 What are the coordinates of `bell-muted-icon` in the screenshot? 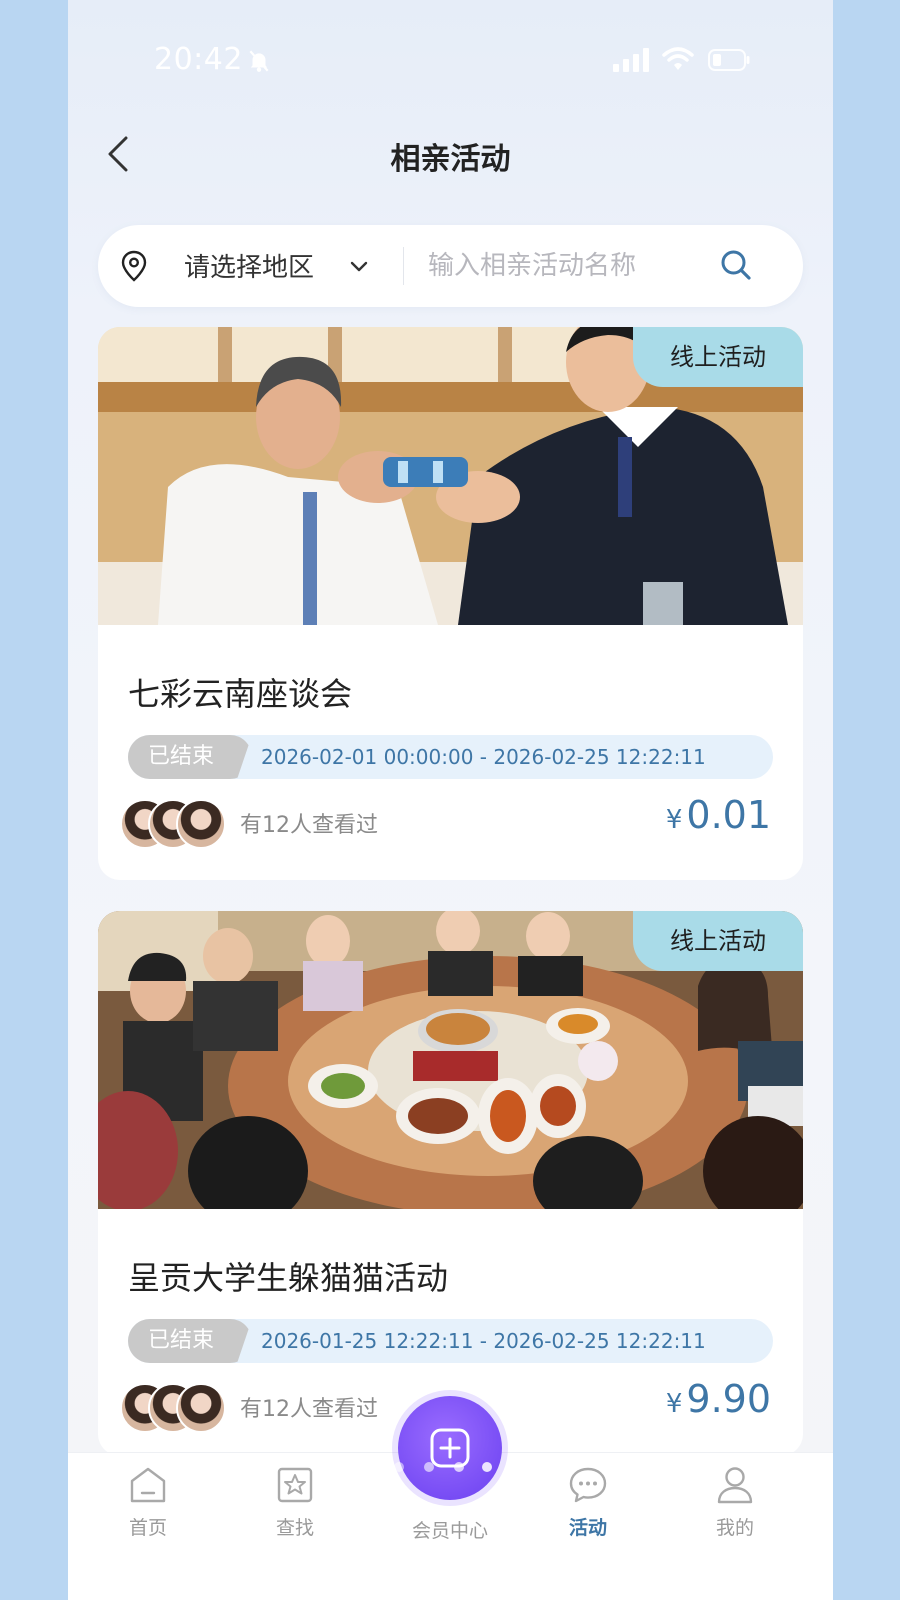 It's located at (259, 61).